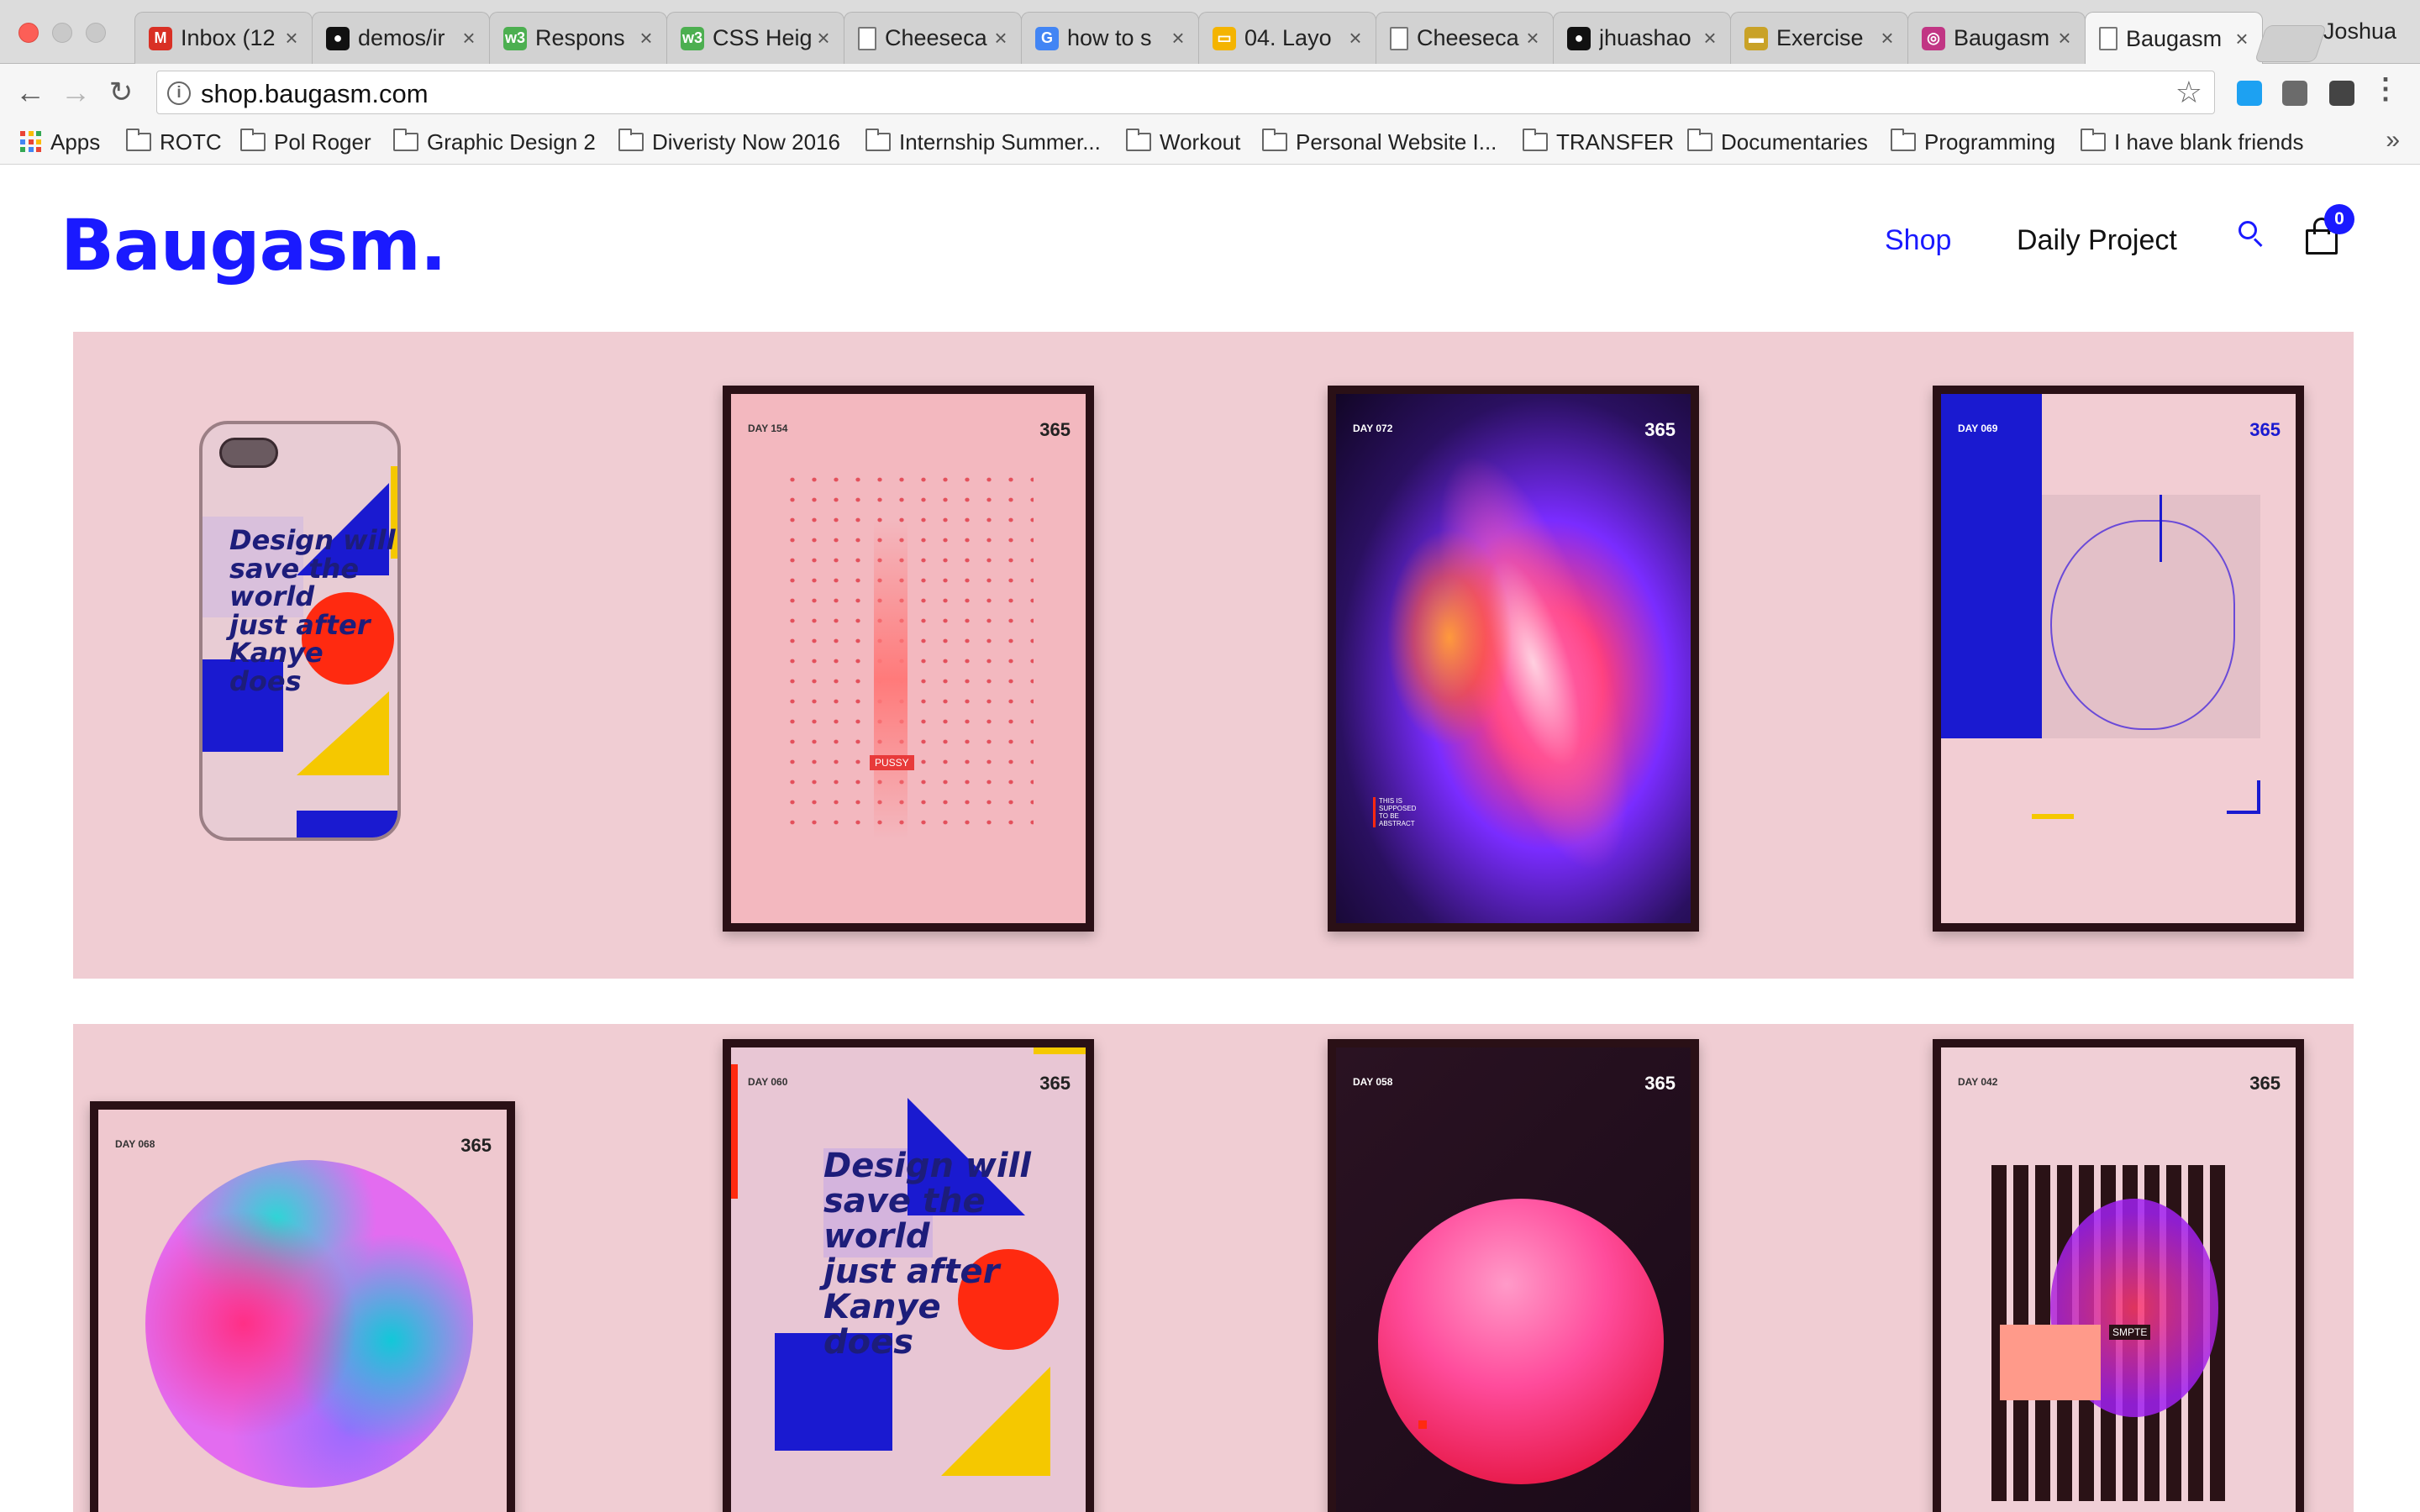 The width and height of the screenshot is (2420, 1512). What do you see at coordinates (869, 1342) in the screenshot?
I see `text-line: does` at bounding box center [869, 1342].